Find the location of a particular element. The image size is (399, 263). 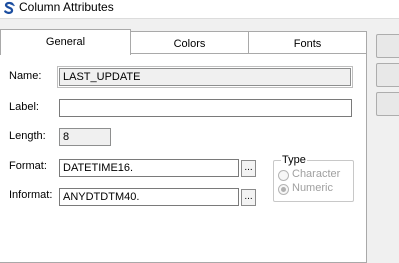

format-field: DATETIME16. is located at coordinates (149, 168).